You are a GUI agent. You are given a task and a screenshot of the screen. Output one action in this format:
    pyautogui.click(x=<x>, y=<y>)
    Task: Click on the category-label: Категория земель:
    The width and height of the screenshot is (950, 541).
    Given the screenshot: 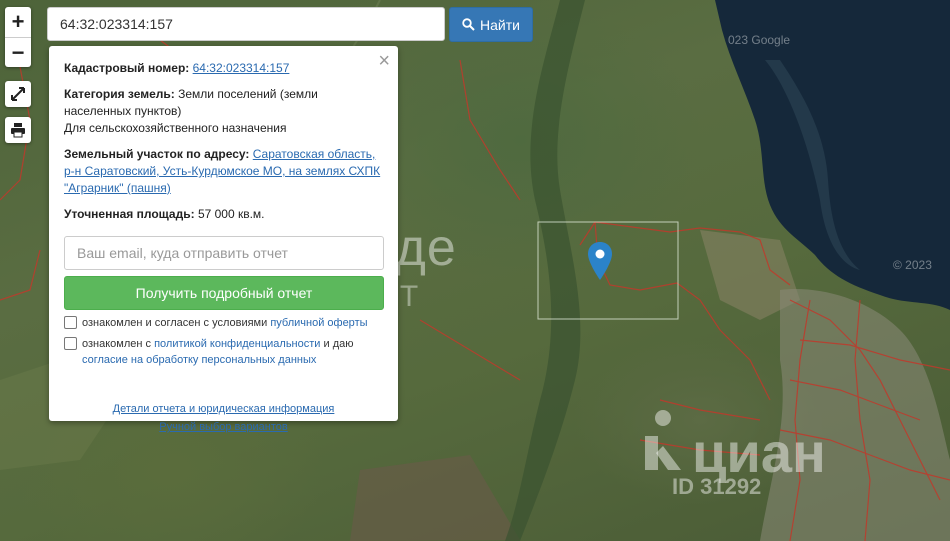 What is the action you would take?
    pyautogui.click(x=119, y=94)
    